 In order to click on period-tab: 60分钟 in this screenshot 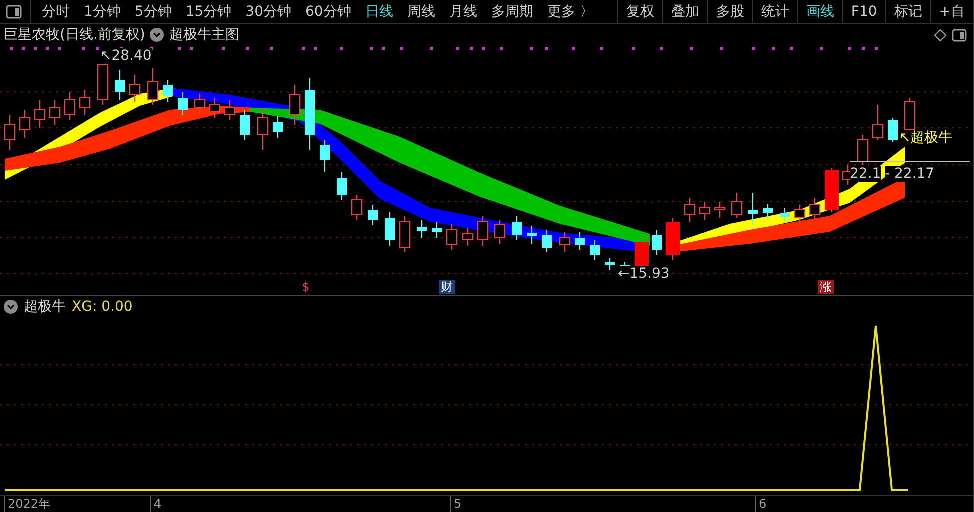, I will do `click(328, 11)`.